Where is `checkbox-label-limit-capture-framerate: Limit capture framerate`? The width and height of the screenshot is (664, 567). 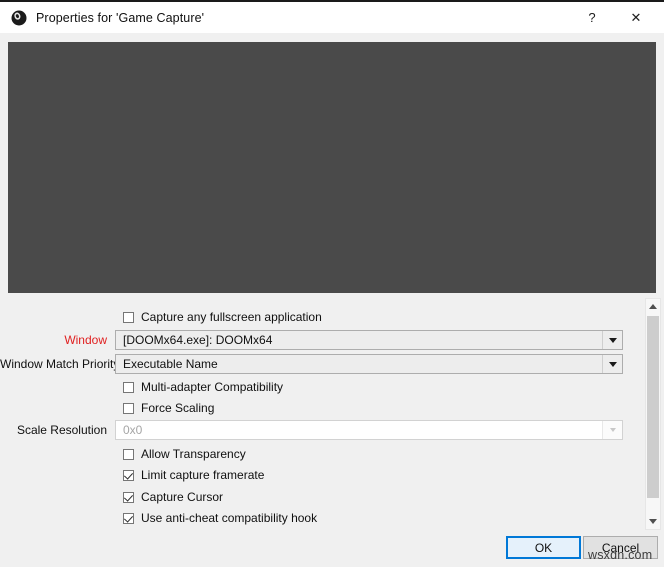 checkbox-label-limit-capture-framerate: Limit capture framerate is located at coordinates (203, 475).